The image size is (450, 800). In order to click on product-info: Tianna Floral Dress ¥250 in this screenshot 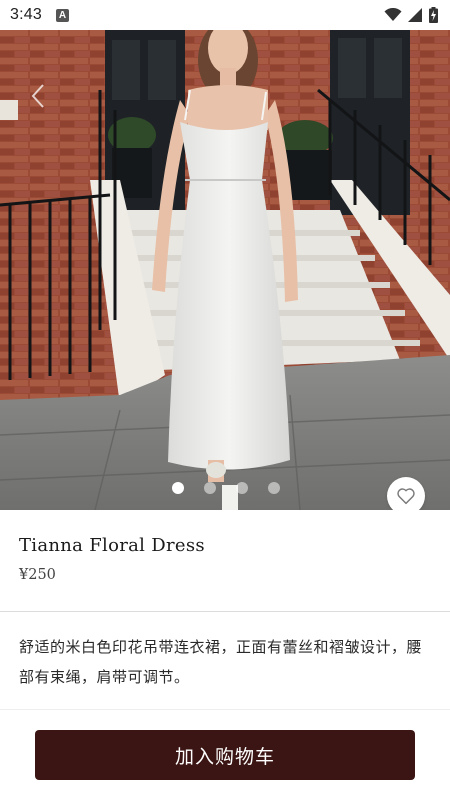, I will do `click(225, 560)`.